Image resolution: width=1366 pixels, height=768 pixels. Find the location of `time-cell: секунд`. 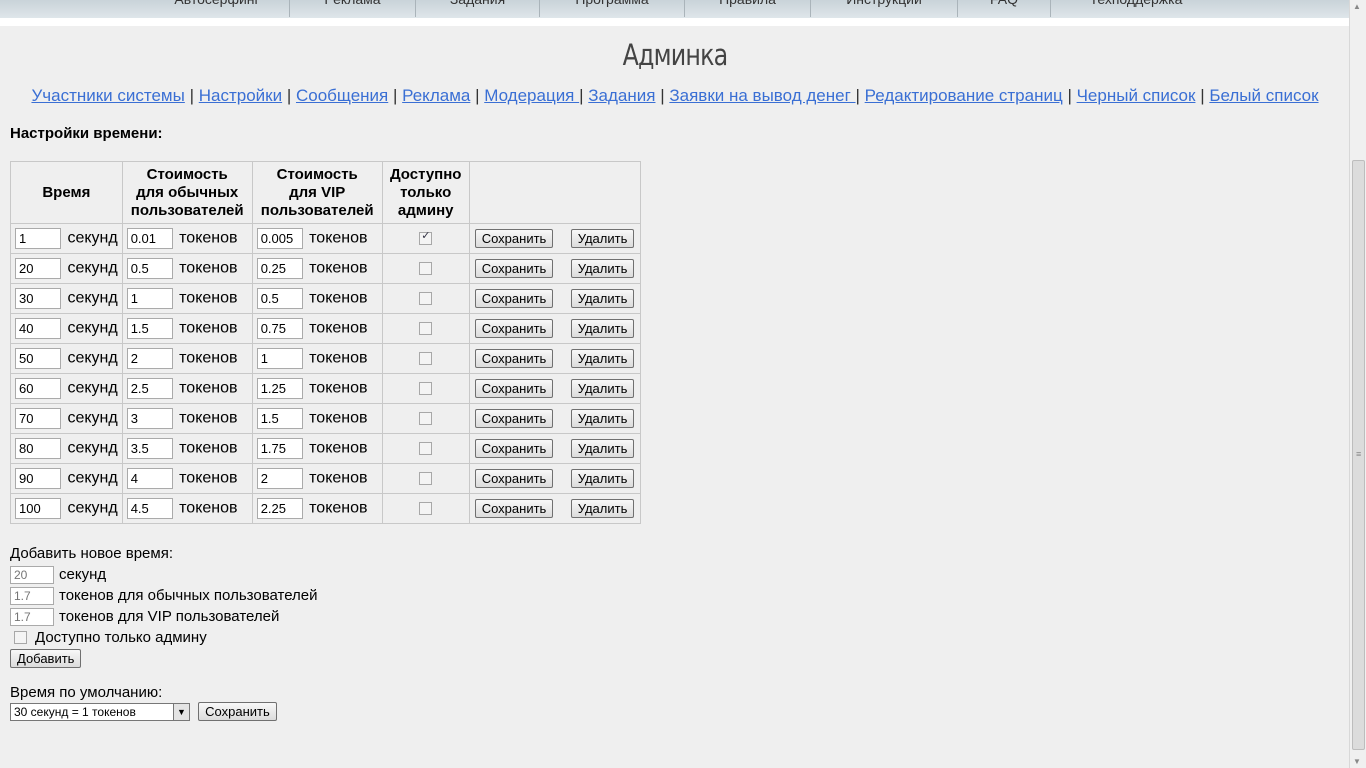

time-cell: секунд is located at coordinates (66, 328).